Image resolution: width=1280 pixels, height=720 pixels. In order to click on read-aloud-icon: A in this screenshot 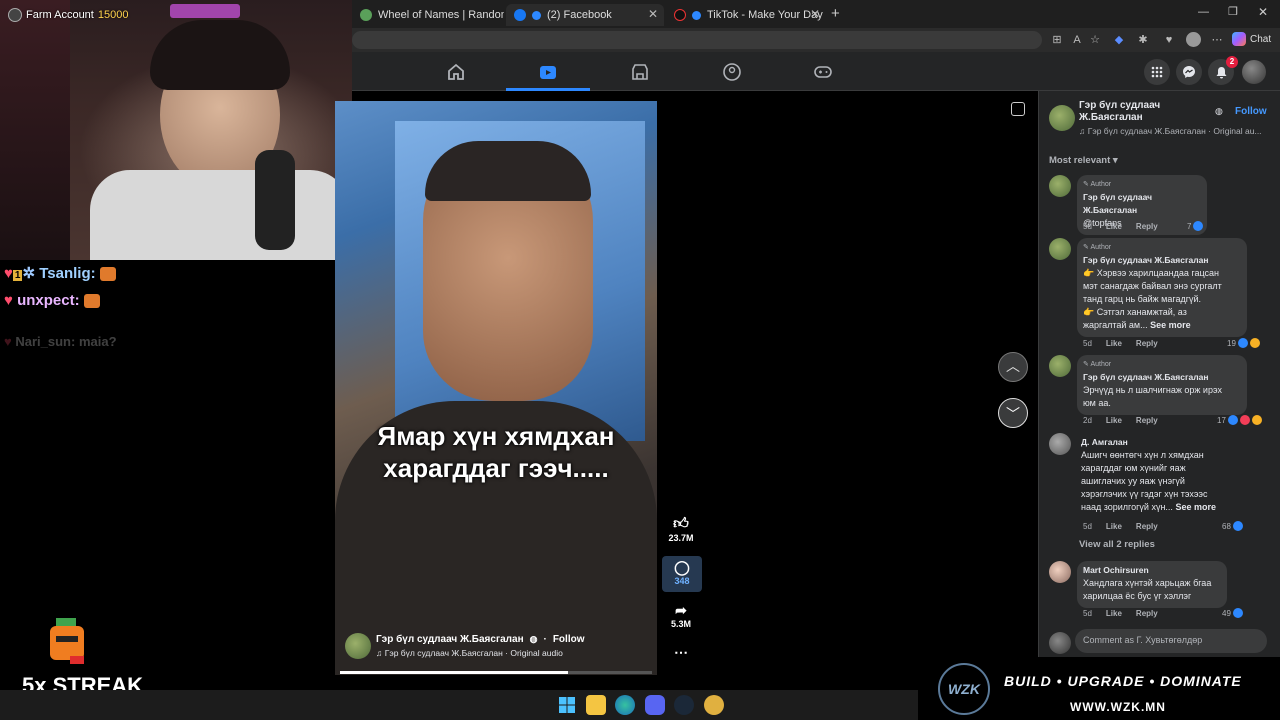, I will do `click(1077, 40)`.